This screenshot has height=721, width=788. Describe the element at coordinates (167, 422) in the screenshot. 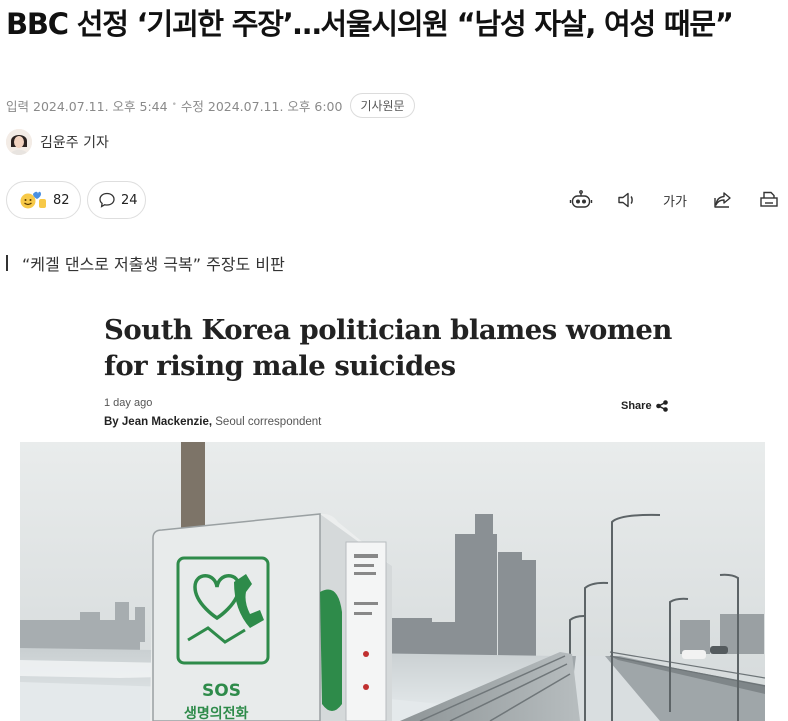

I see `bbc-author-name: Jean Mackenzie,` at that location.